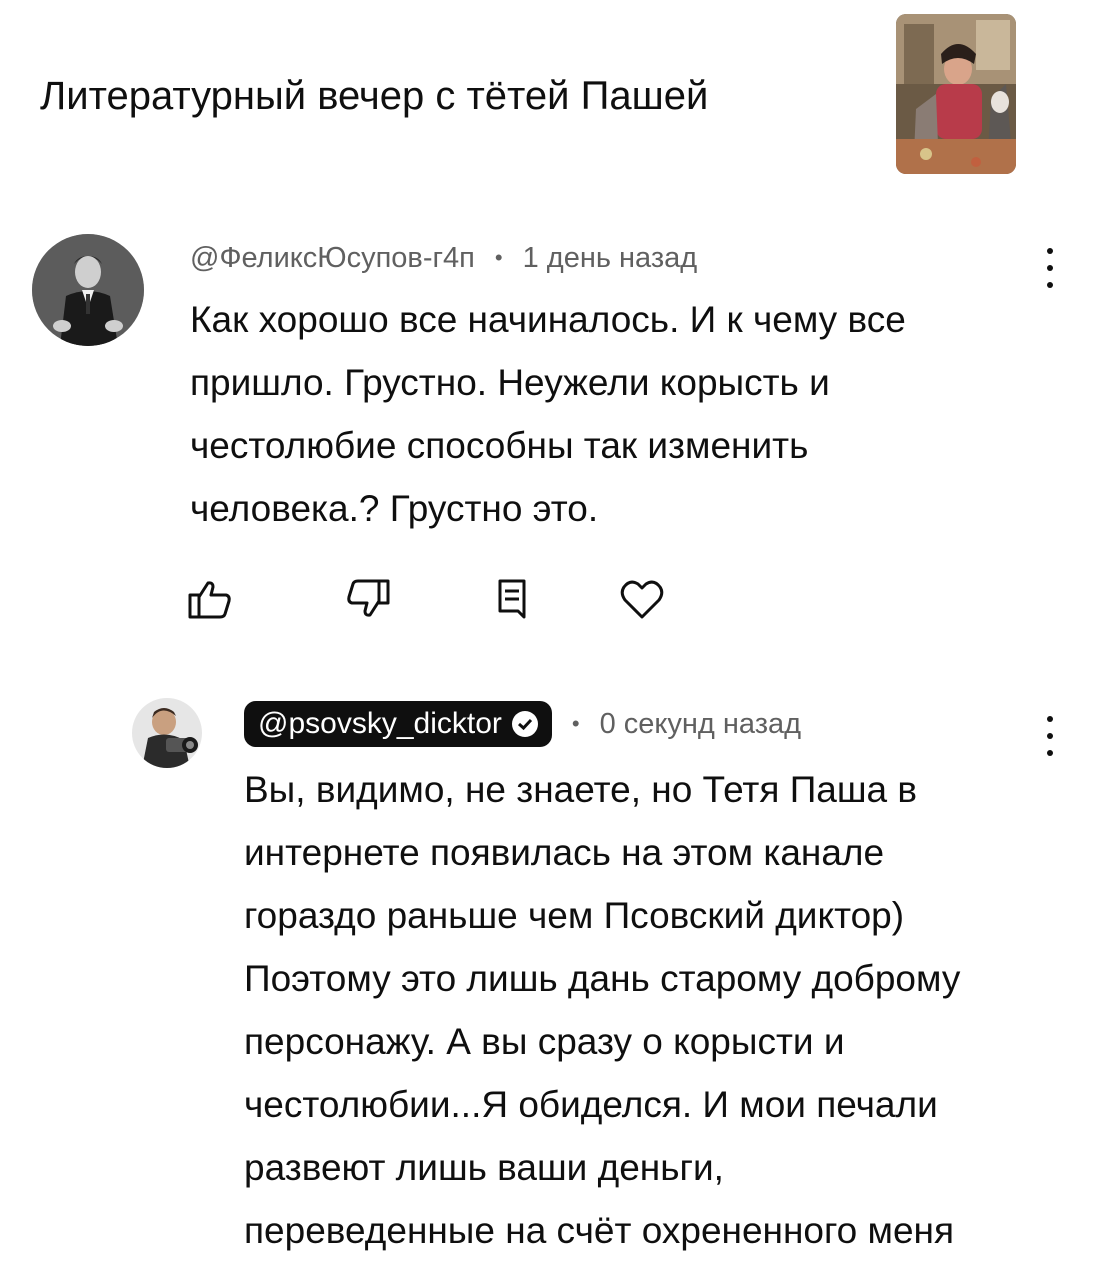 The height and width of the screenshot is (1280, 1102). I want to click on author-chip: @psovsky_dicktor, so click(398, 724).